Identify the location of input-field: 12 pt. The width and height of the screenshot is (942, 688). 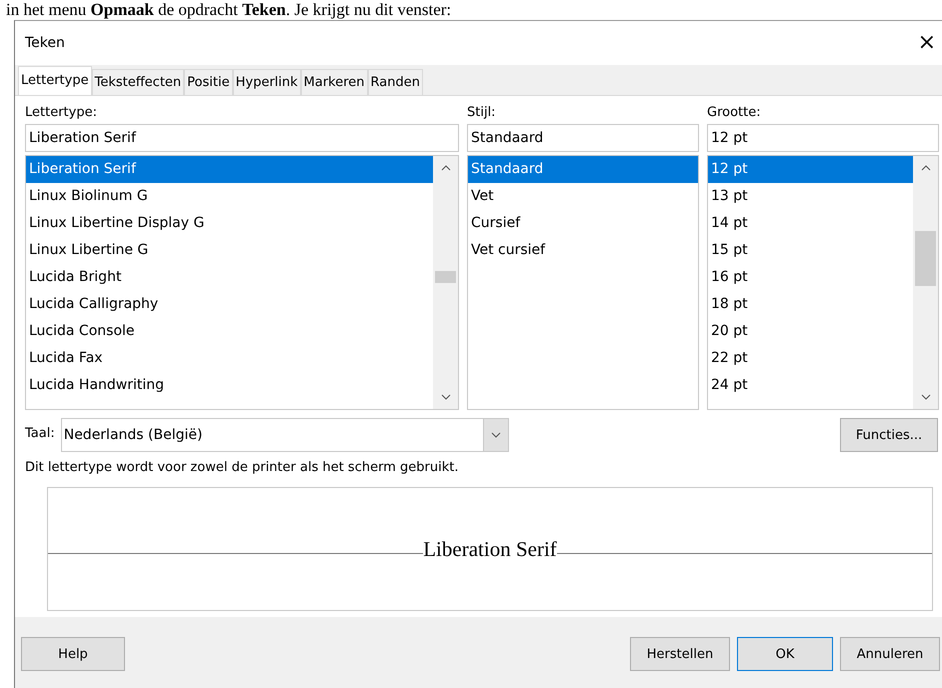
(823, 138).